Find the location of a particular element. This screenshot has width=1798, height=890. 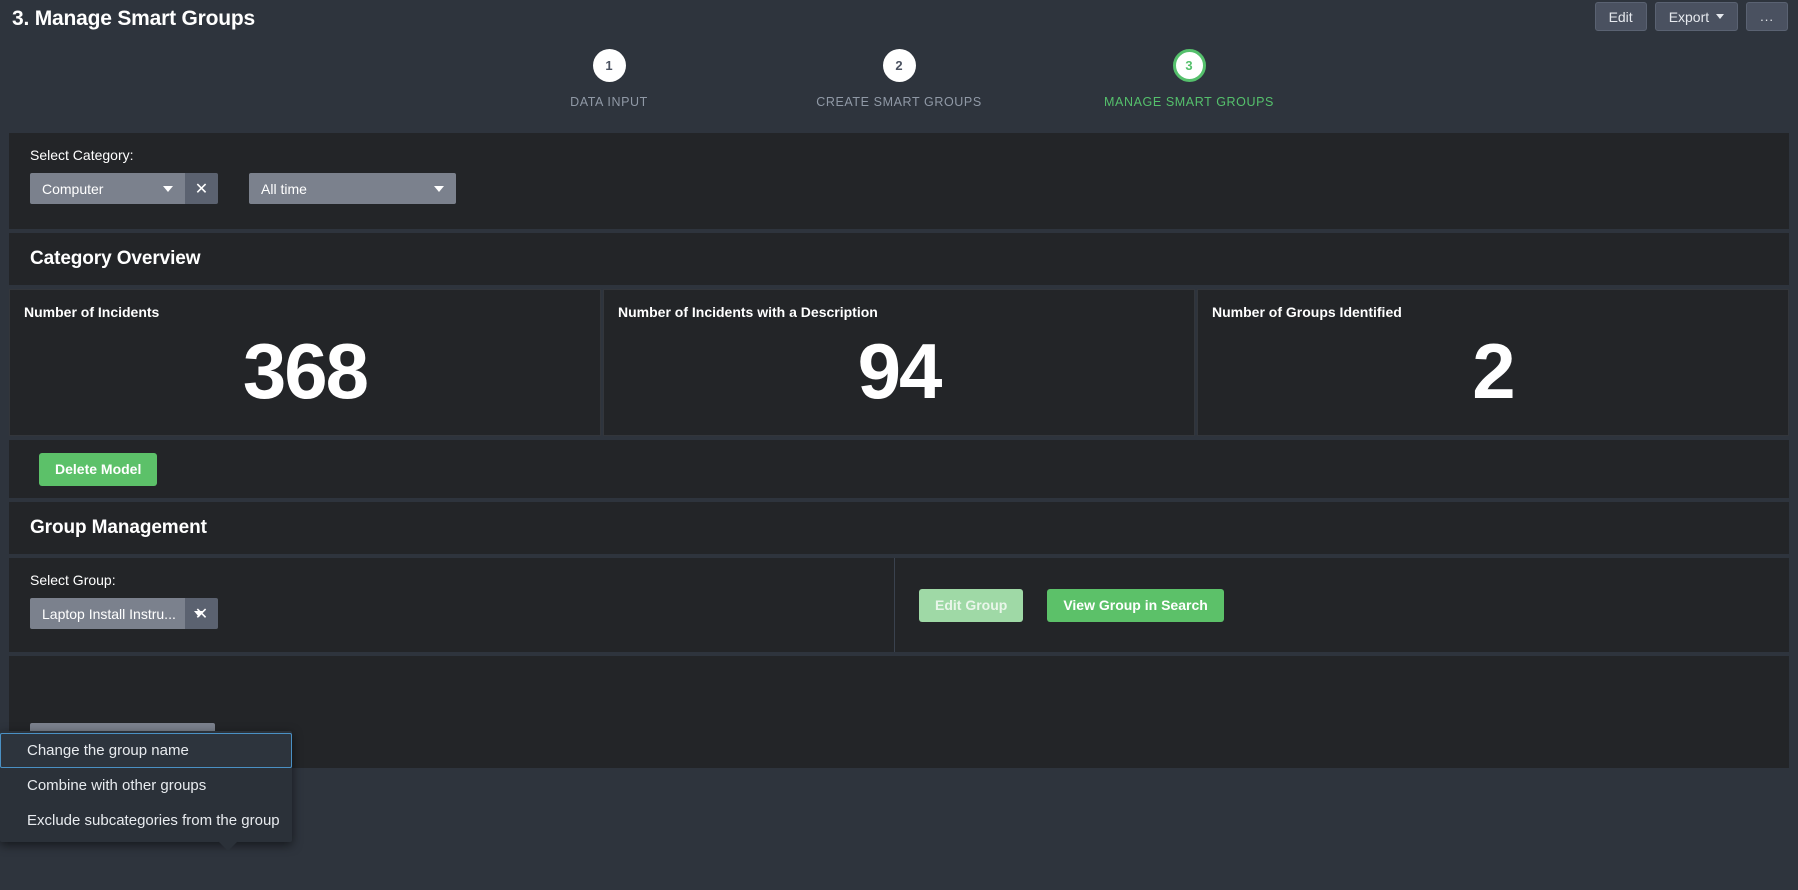

step-manage-smart-groups: 3 MANAGE SMART GROUPS is located at coordinates (1189, 79).